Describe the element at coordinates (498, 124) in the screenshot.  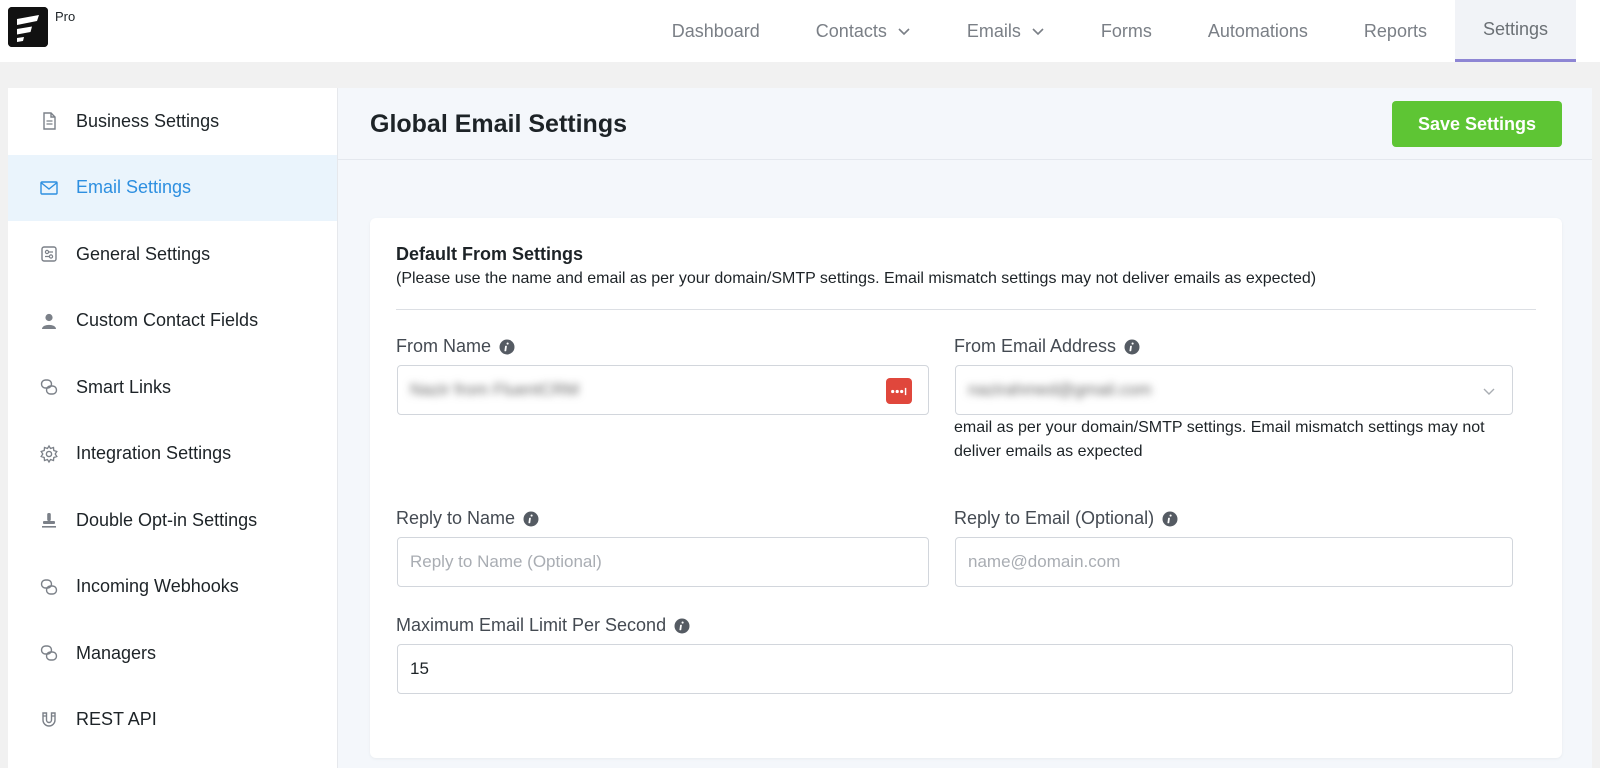
I see `page-title: Global Email Settings` at that location.